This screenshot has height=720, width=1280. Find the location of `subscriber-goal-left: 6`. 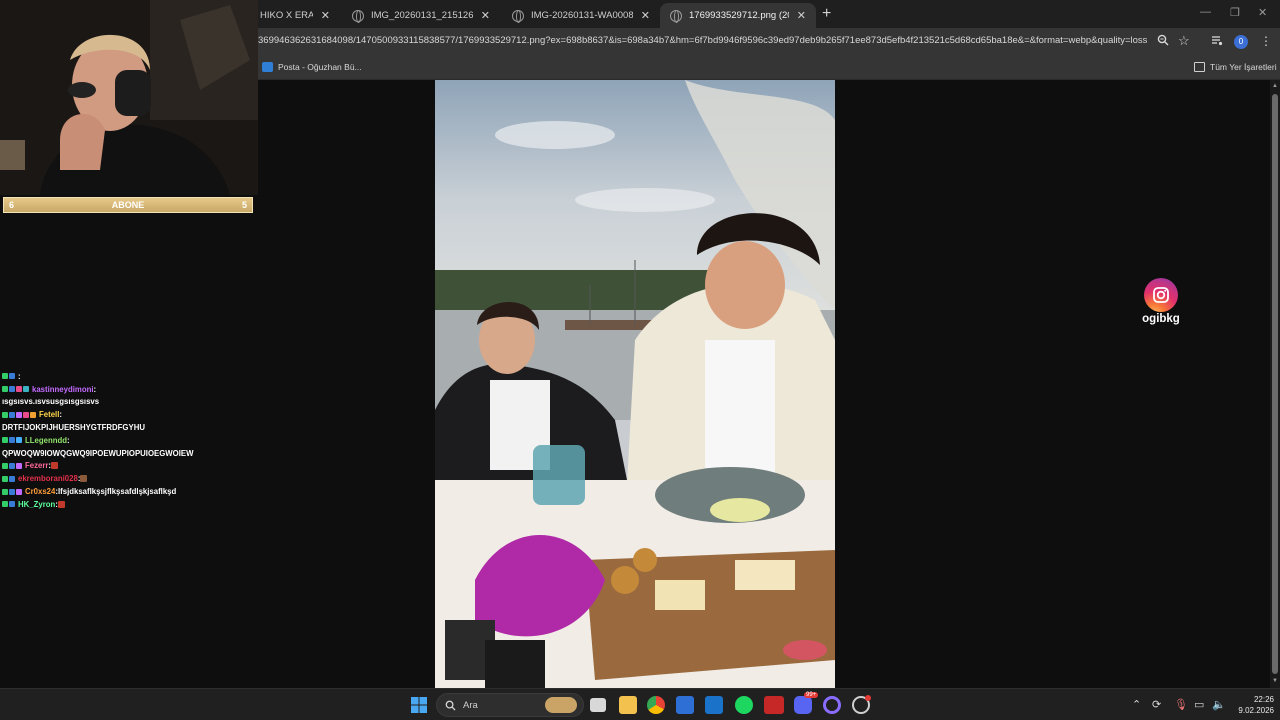

subscriber-goal-left: 6 is located at coordinates (12, 205).